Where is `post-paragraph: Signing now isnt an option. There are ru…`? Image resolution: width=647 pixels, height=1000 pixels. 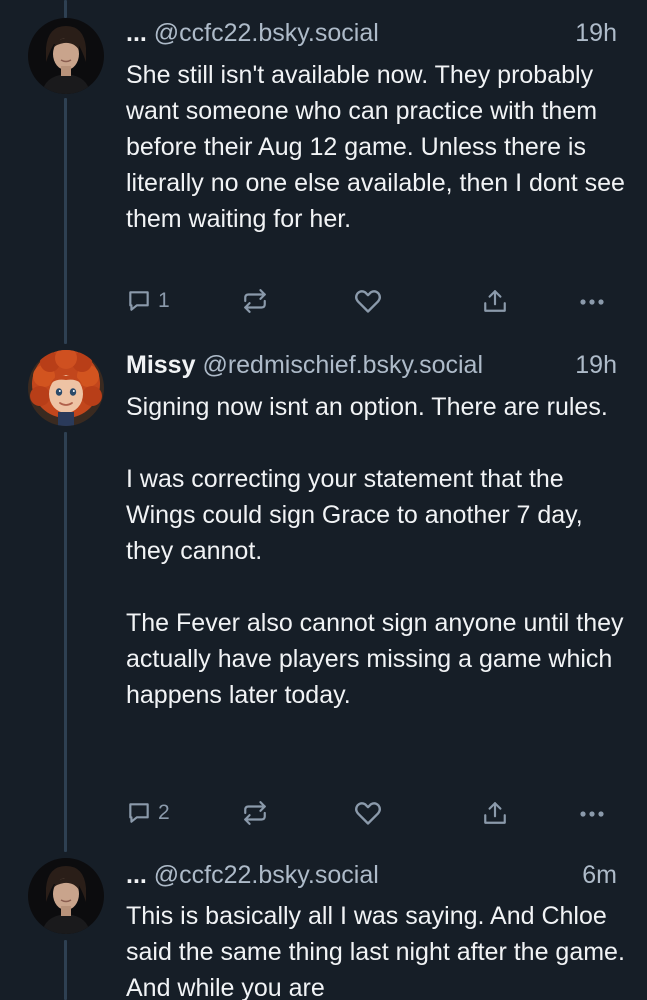 post-paragraph: Signing now isnt an option. There are ru… is located at coordinates (367, 407).